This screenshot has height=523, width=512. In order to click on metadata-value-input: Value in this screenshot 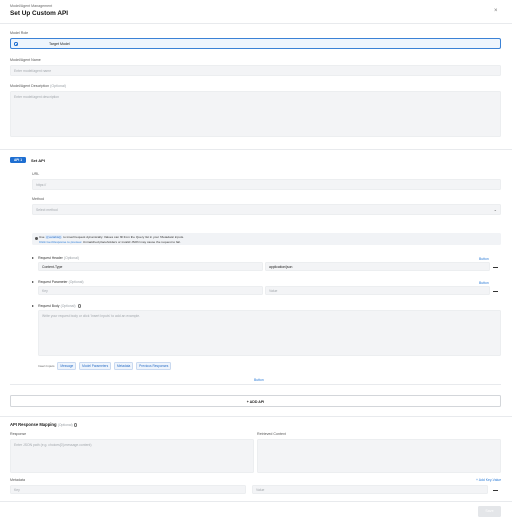, I will do `click(370, 489)`.